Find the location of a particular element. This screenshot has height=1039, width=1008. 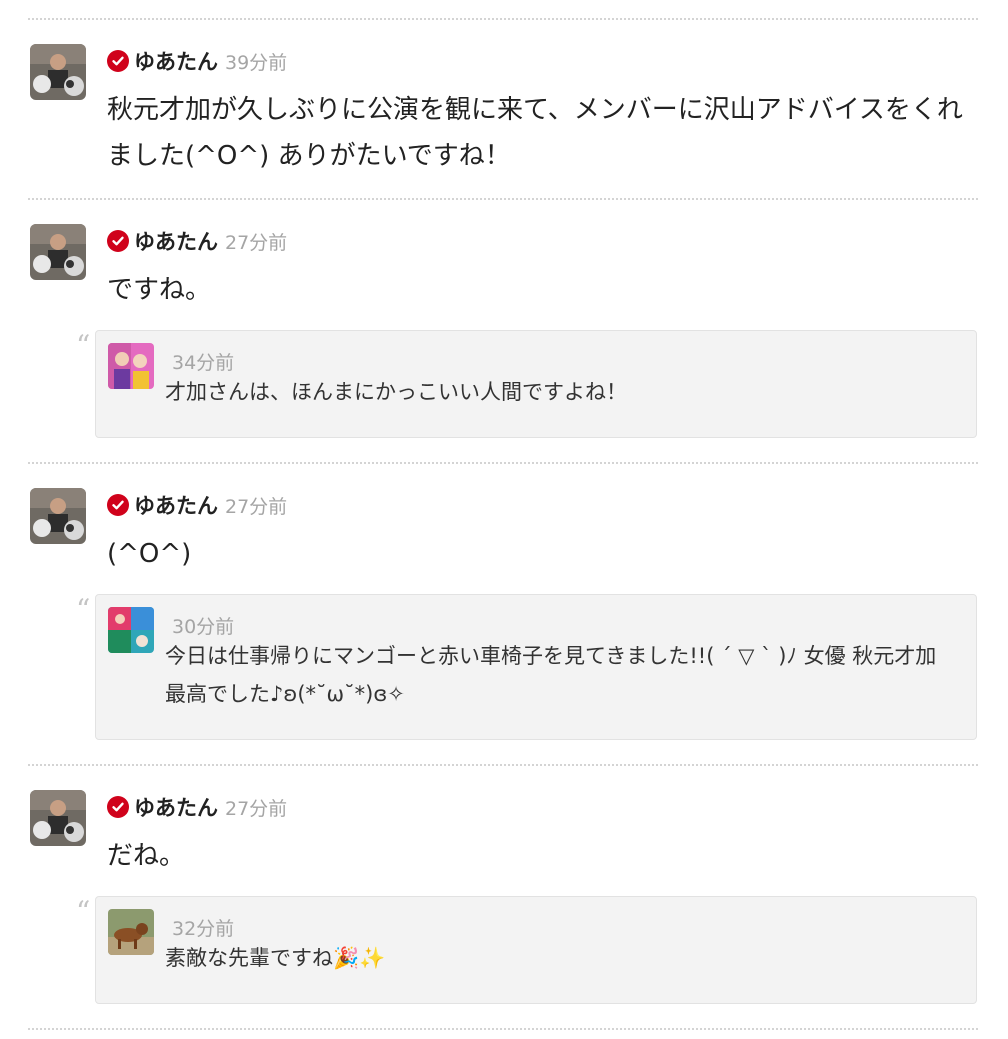

comment-text: だね。 is located at coordinates (146, 856).